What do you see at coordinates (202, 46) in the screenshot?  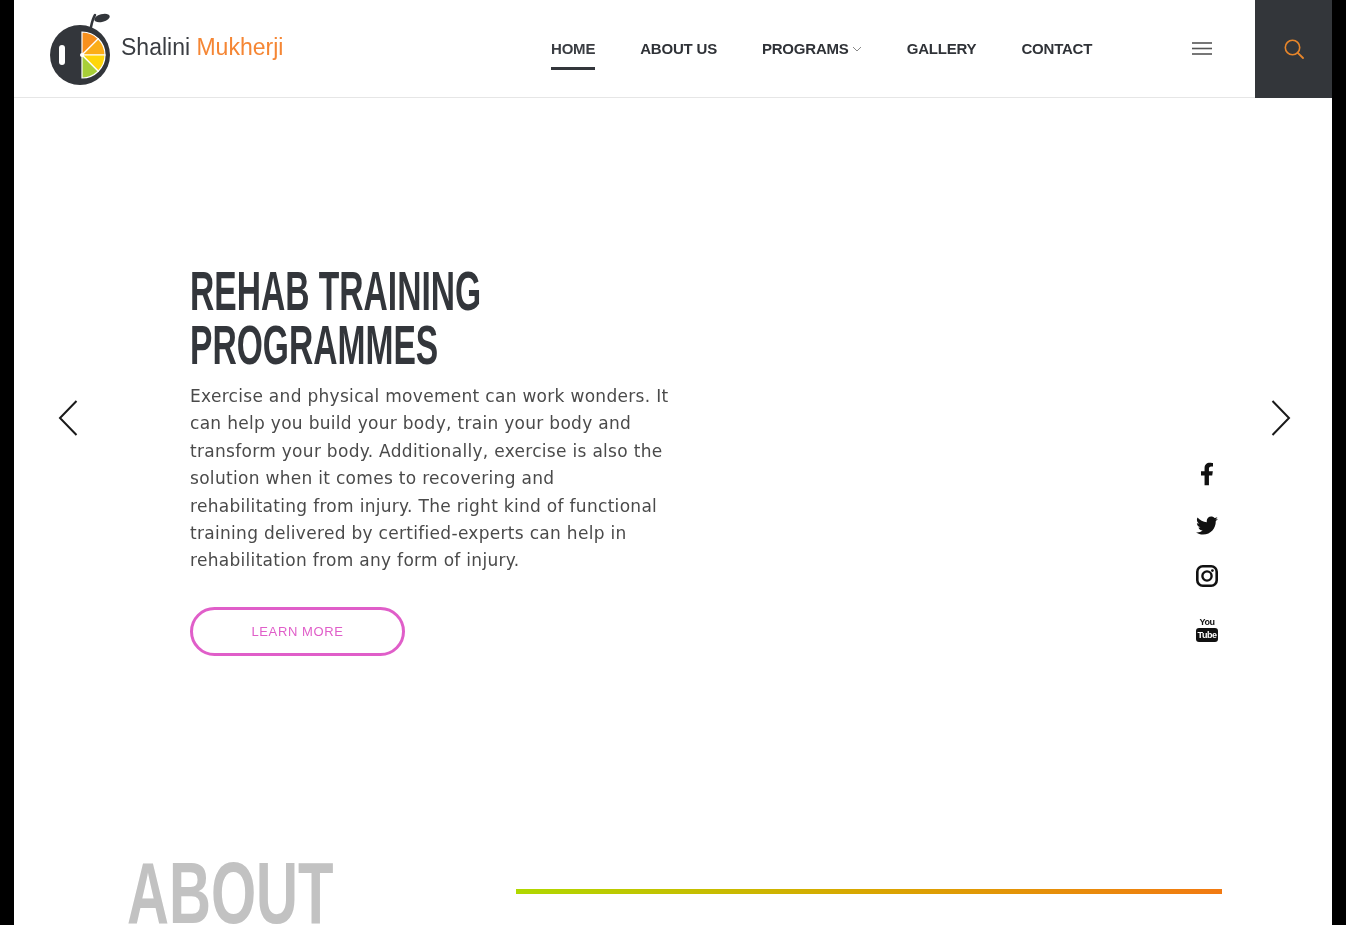 I see `logo-text: Shalini Mukherji` at bounding box center [202, 46].